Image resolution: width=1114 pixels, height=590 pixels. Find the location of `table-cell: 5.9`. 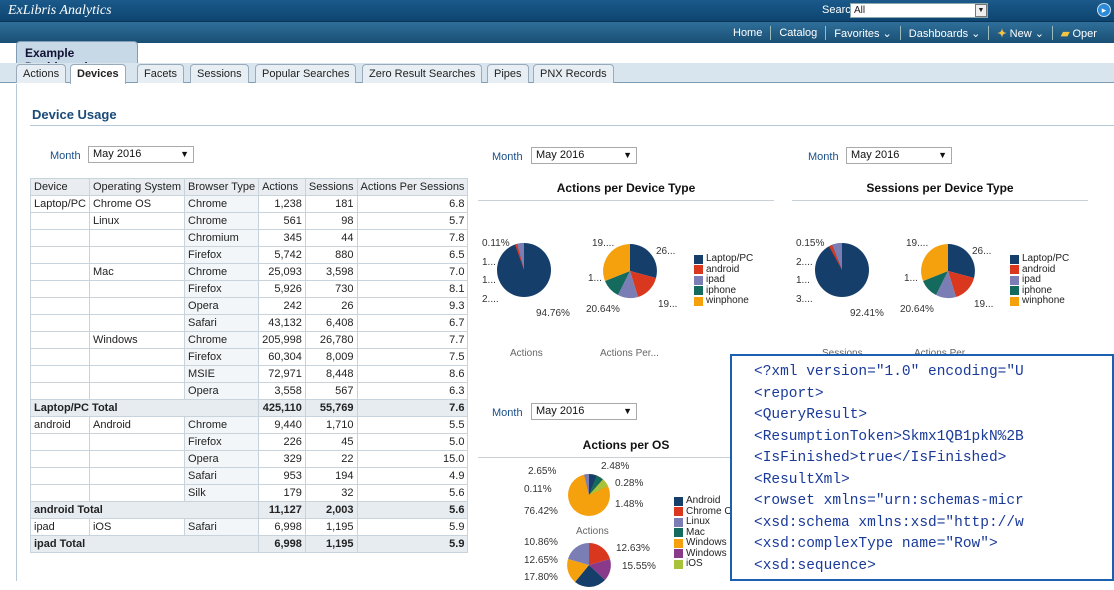

table-cell: 5.9 is located at coordinates (412, 544).